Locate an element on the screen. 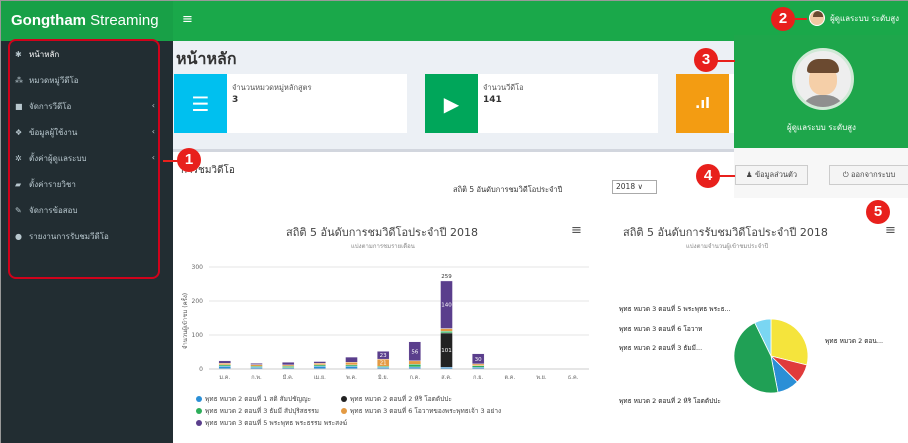  info-box-videos: ▶ จำนวนวีดีโอ 141 is located at coordinates (541, 103).